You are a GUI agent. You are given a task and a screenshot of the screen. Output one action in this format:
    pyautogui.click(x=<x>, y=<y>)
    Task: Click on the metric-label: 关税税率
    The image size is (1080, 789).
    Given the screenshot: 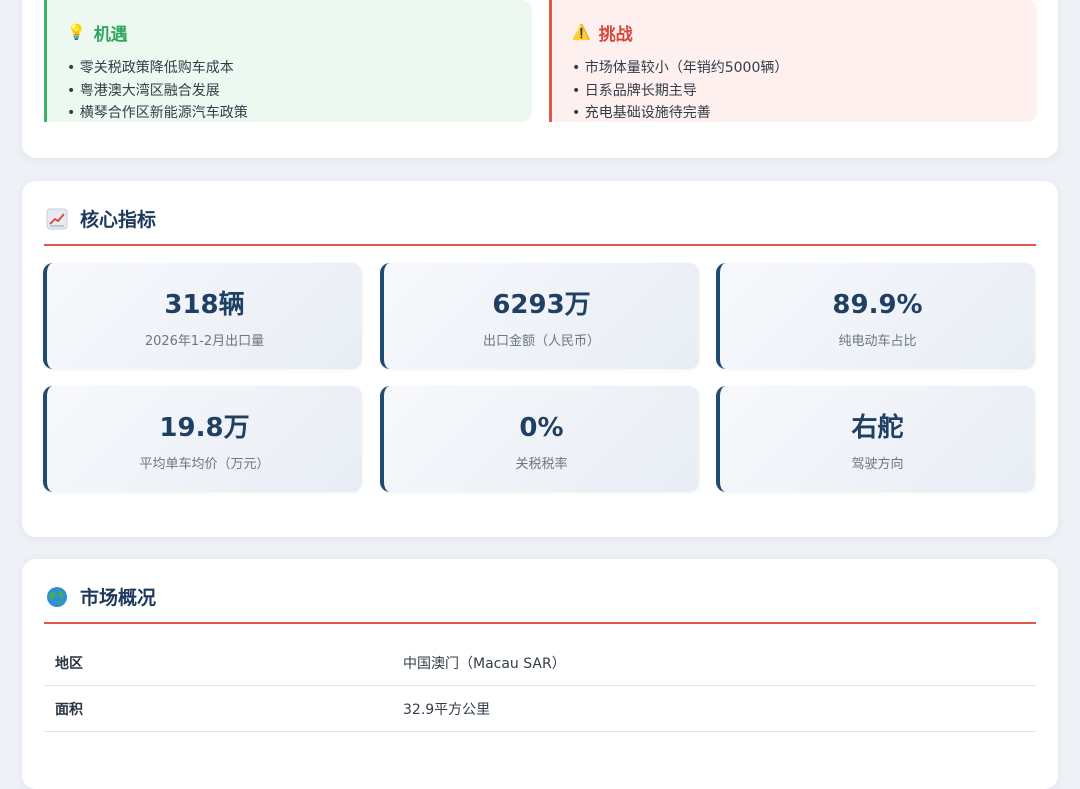 What is the action you would take?
    pyautogui.click(x=541, y=464)
    